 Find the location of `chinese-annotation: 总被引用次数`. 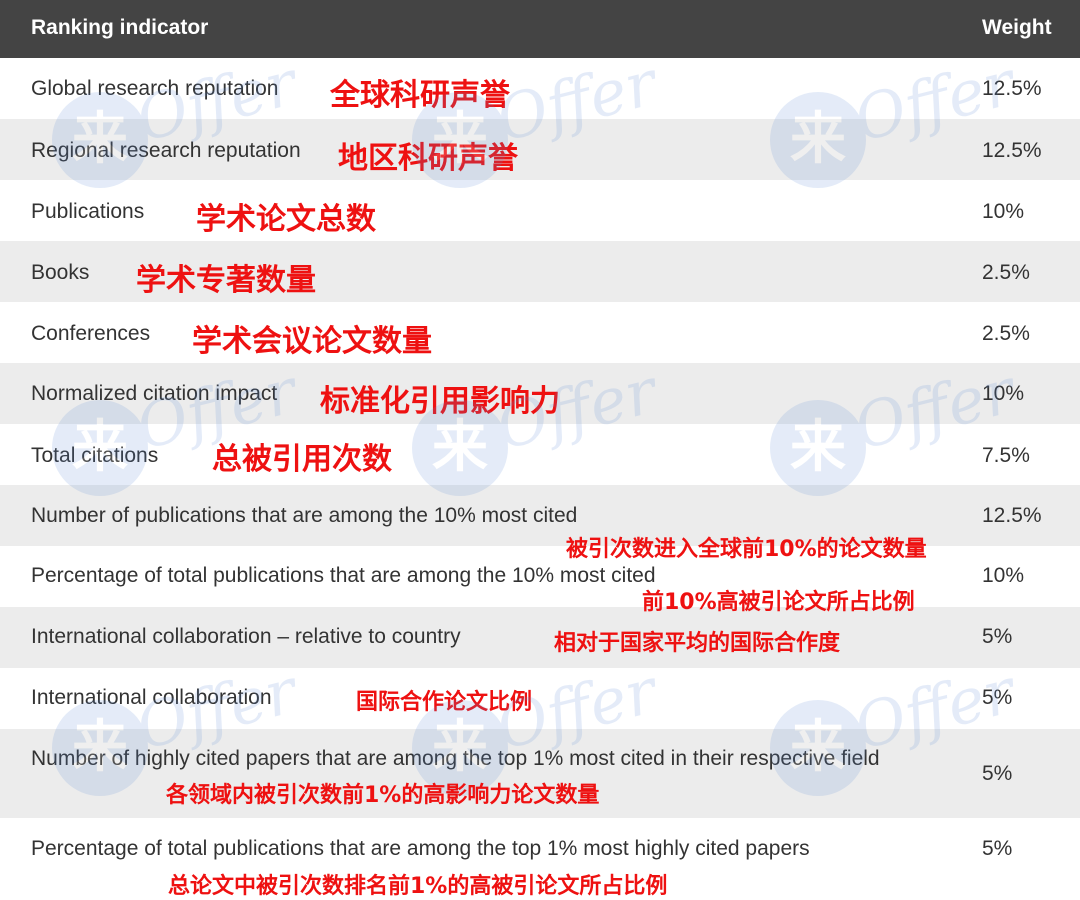

chinese-annotation: 总被引用次数 is located at coordinates (302, 459).